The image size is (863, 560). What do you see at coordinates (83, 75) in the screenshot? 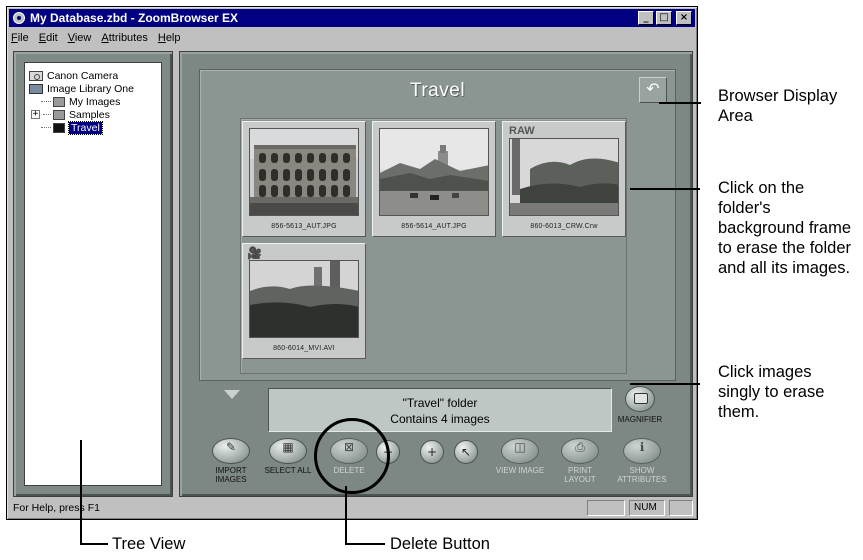
I see `tree-item-label: Canon Camera` at bounding box center [83, 75].